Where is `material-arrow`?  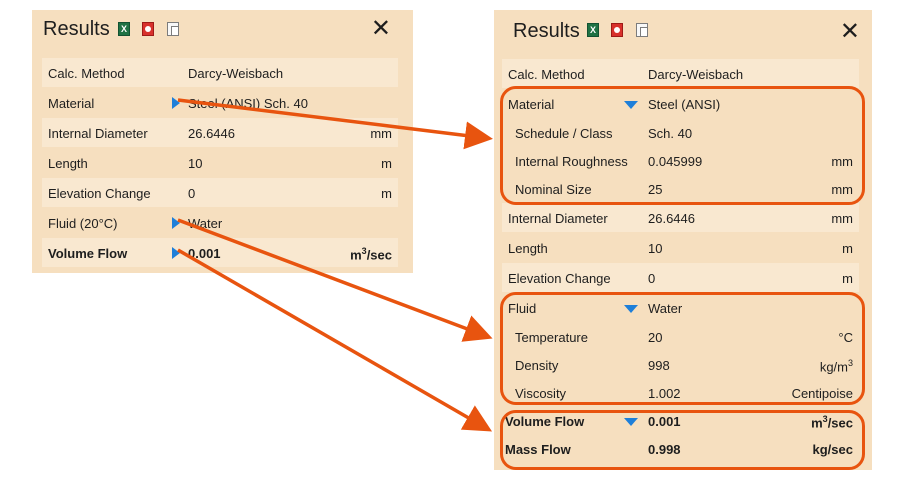 material-arrow is located at coordinates (335, 124).